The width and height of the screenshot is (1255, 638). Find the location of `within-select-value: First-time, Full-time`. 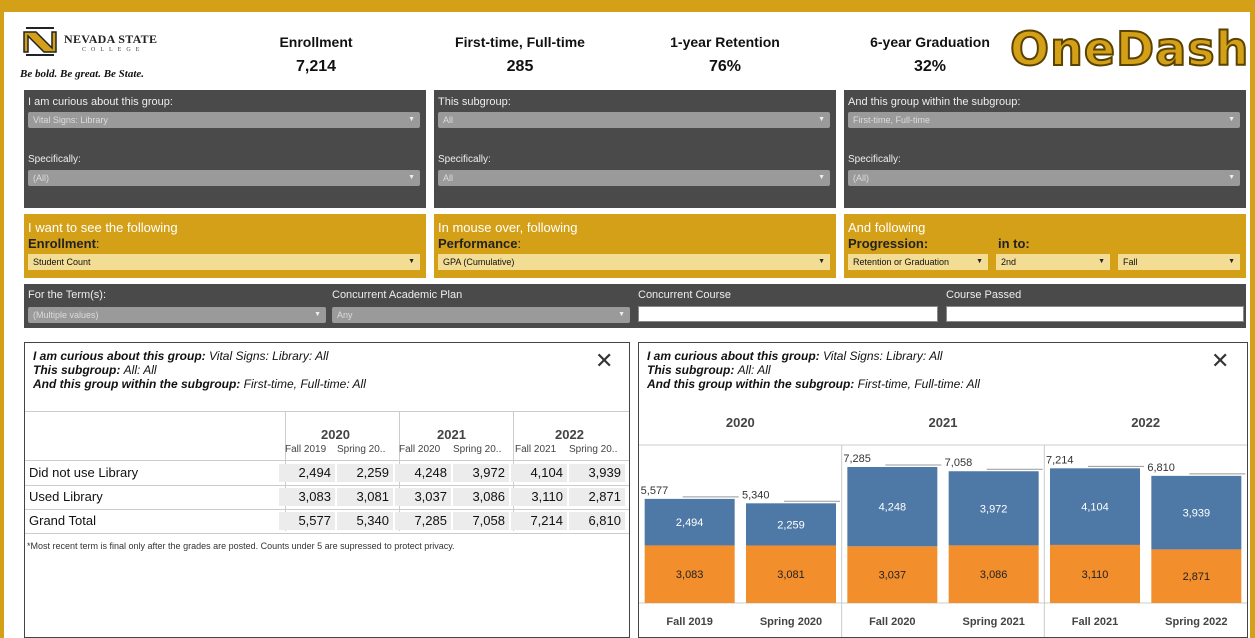

within-select-value: First-time, Full-time is located at coordinates (891, 120).